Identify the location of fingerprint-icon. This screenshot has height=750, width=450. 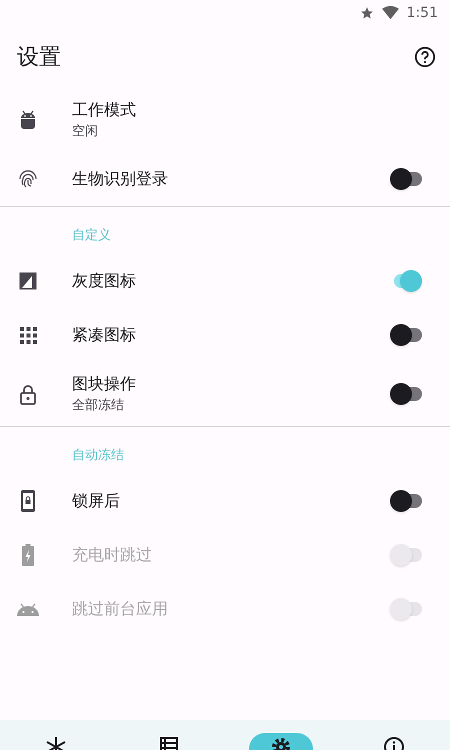
(28, 179).